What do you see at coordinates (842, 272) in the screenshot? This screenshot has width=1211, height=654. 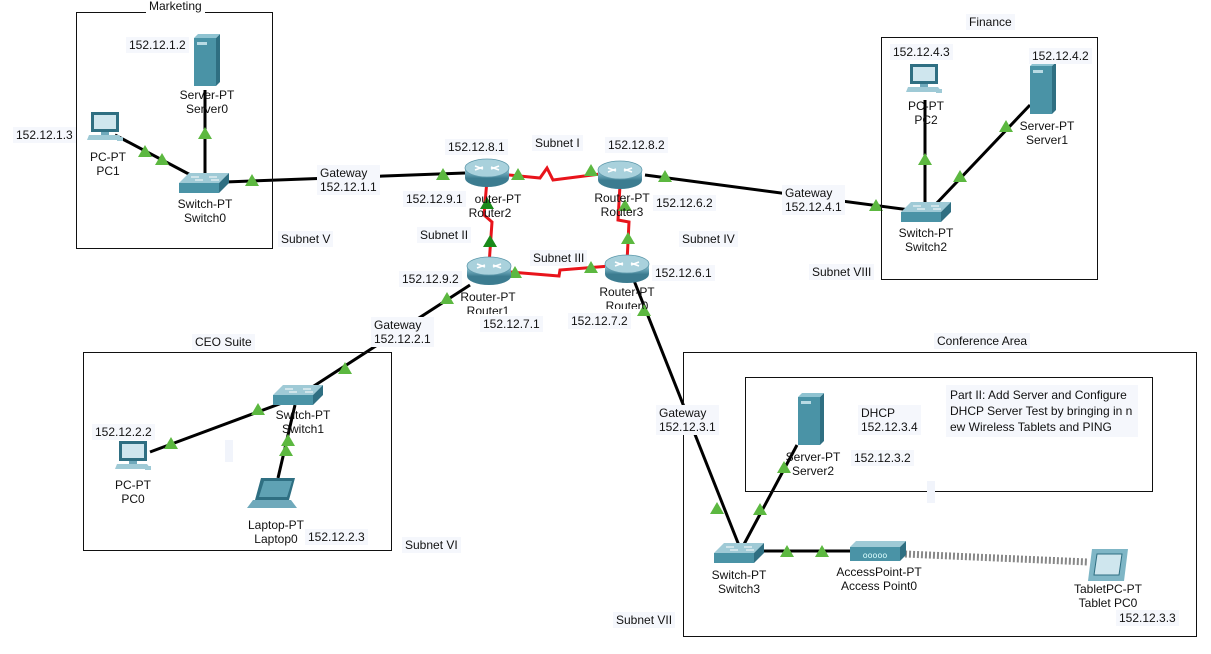 I see `subnet-label-8: Subnet VIII` at bounding box center [842, 272].